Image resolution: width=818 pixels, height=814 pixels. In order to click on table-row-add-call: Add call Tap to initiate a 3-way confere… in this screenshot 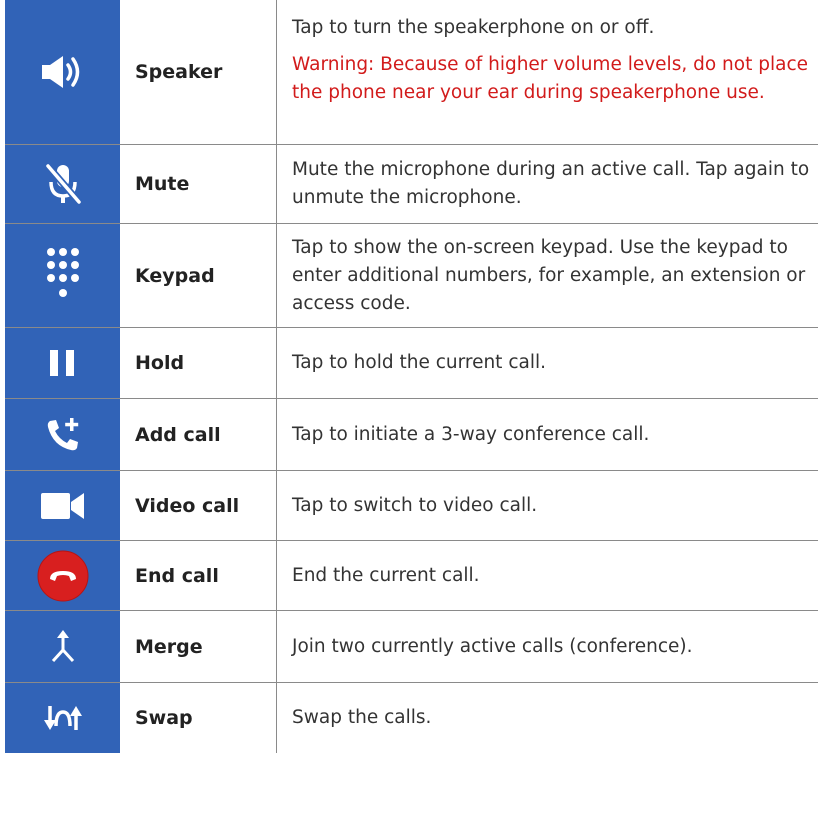, I will do `click(411, 435)`.